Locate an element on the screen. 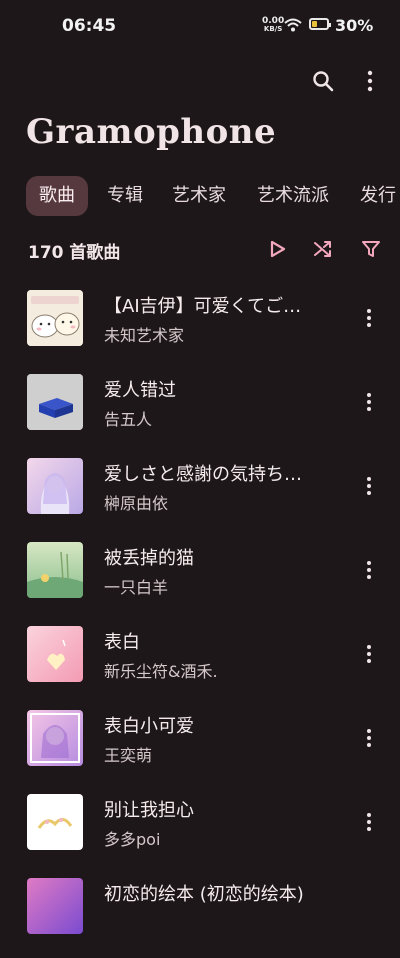 The image size is (400, 958). song-row: 【AI吉伊】可爱くてご… 未知艺术家 is located at coordinates (200, 328).